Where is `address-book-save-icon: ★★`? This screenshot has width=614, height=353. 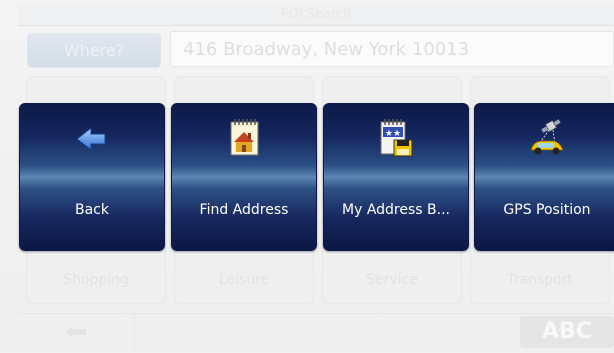
address-book-save-icon: ★★ is located at coordinates (396, 138).